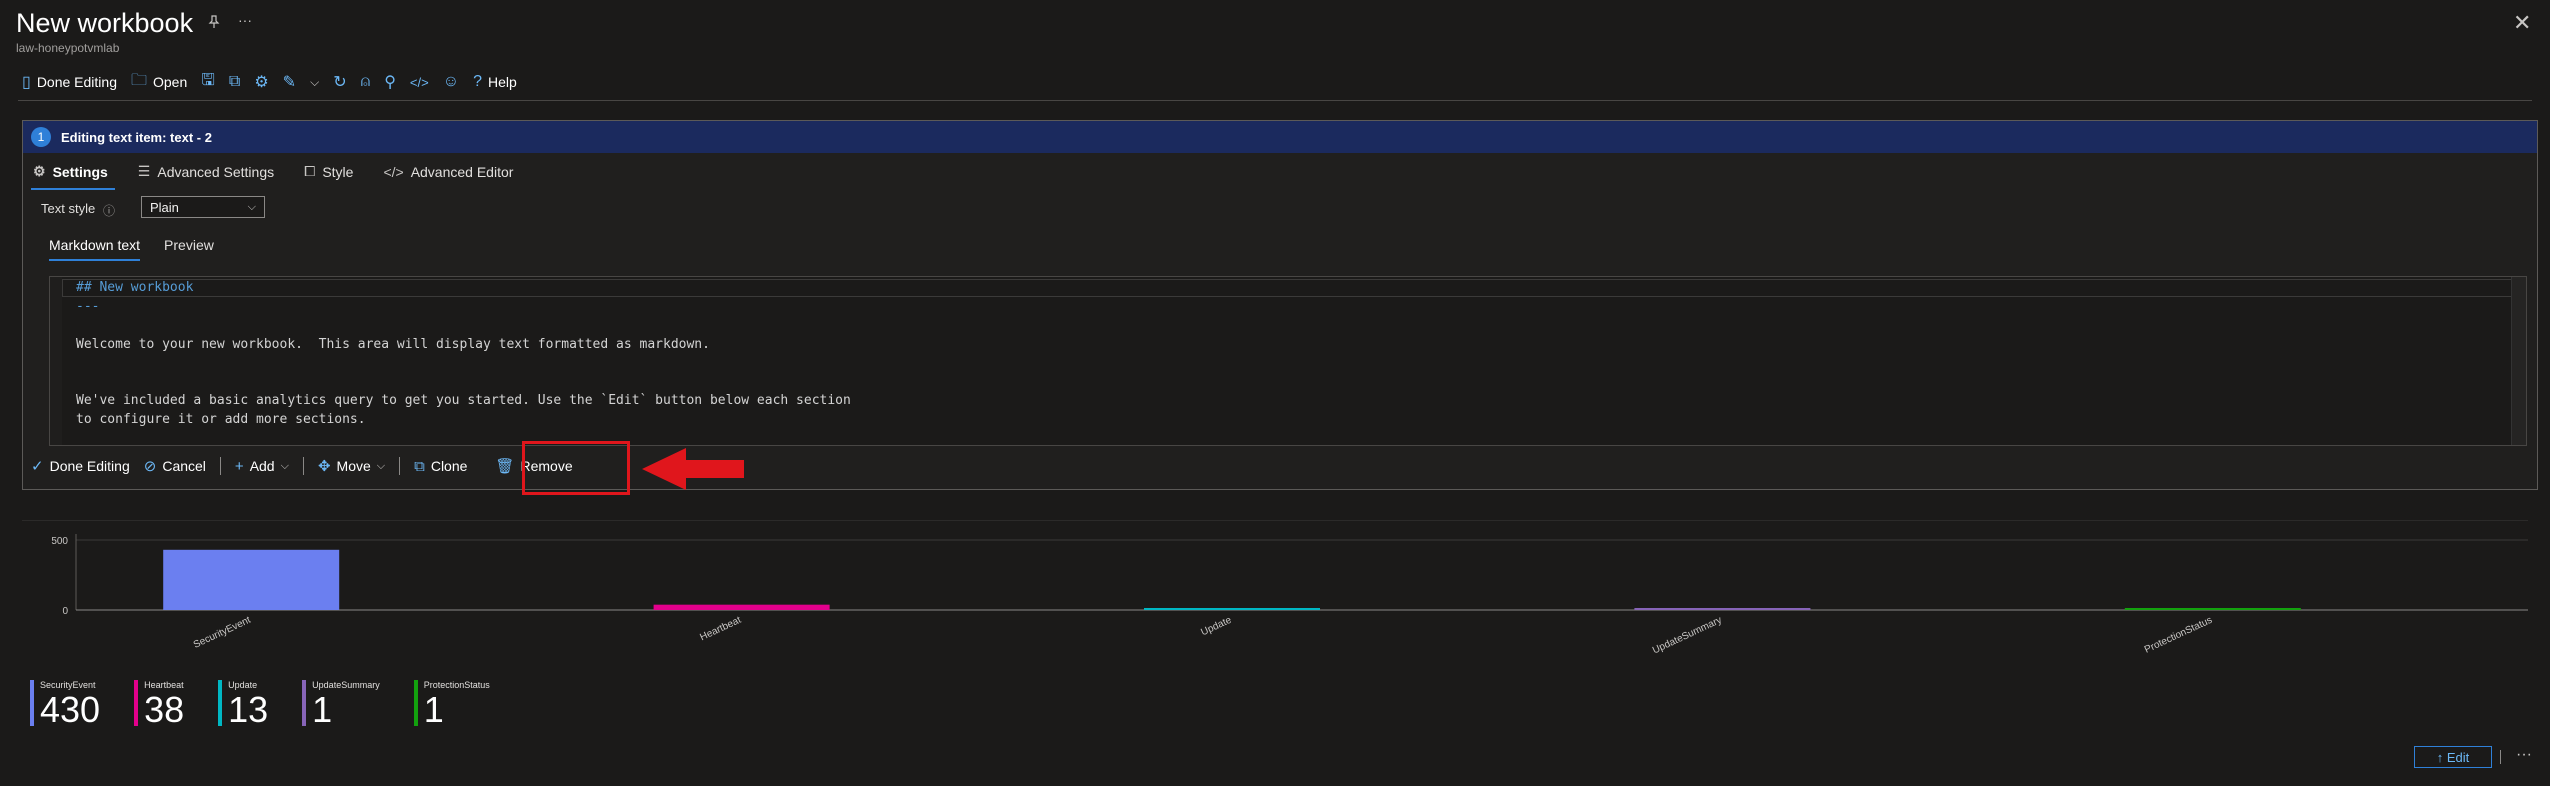 The height and width of the screenshot is (786, 2550). What do you see at coordinates (239, 466) in the screenshot?
I see `plus-icon: +` at bounding box center [239, 466].